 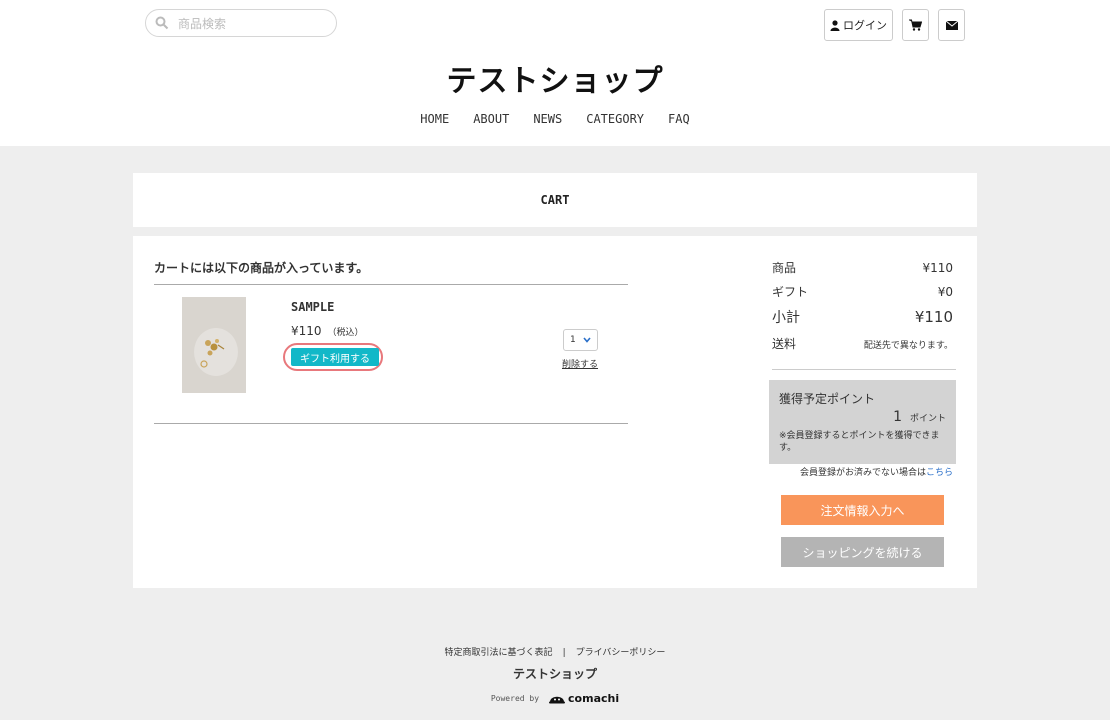 I want to click on shop-logo: テストショップ, so click(x=555, y=78).